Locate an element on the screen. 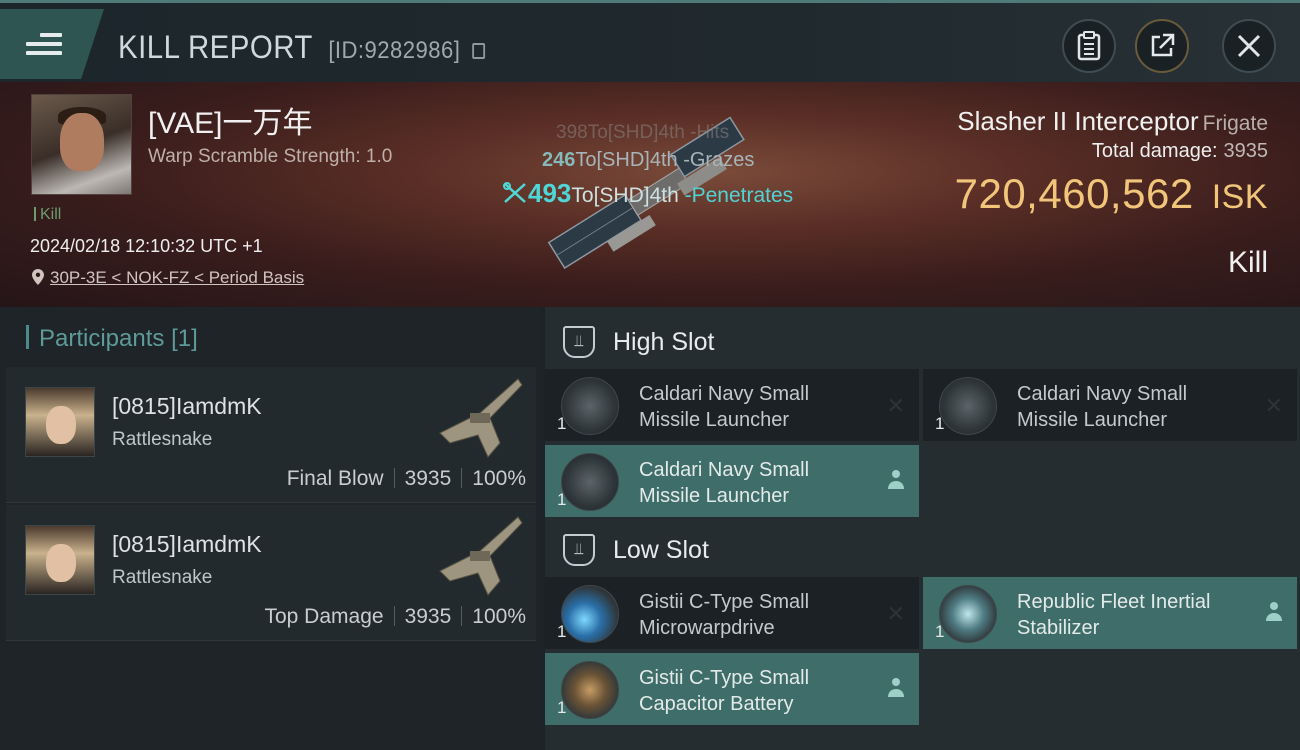 This screenshot has width=1300, height=750. kill-datetime: 2024/02/18 12:10:32 UTC +1 is located at coordinates (146, 246).